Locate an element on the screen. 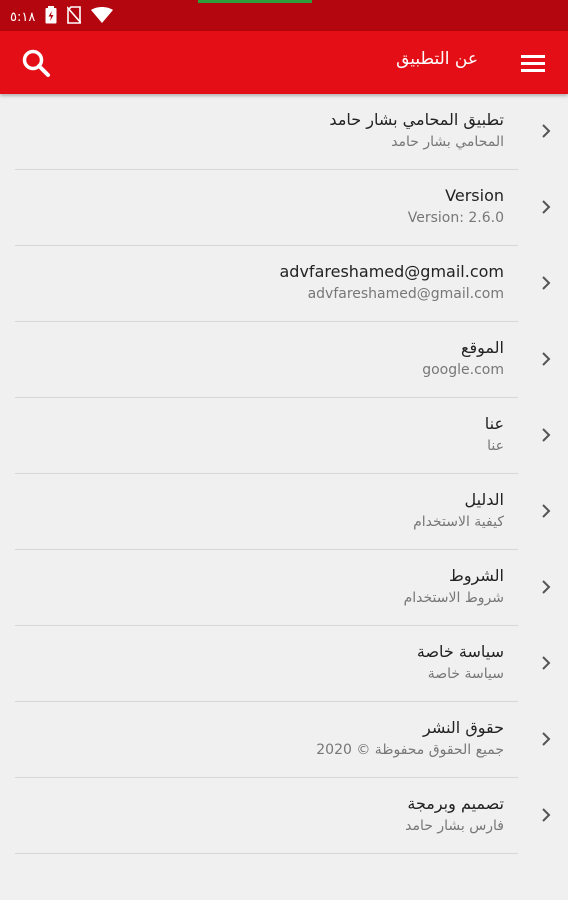  list-item-subtitle: شروط الاستخدام is located at coordinates (453, 598).